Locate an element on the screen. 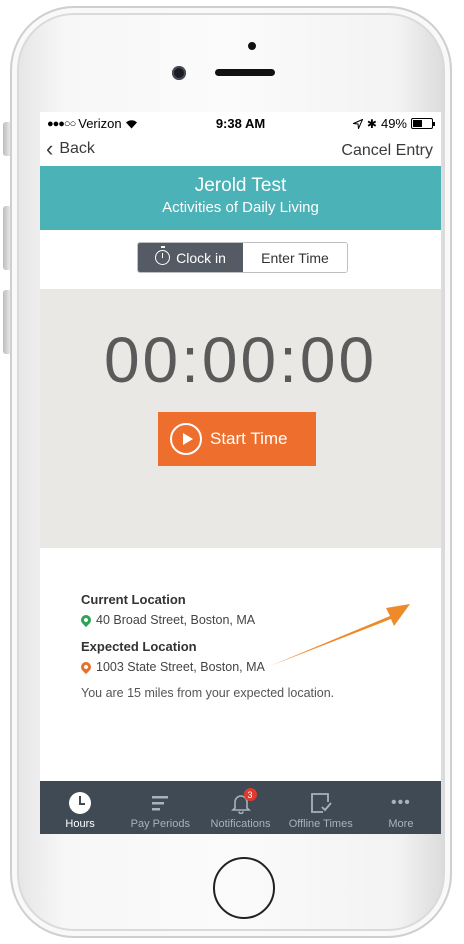 The height and width of the screenshot is (944, 464). list-icon is located at coordinates (160, 803).